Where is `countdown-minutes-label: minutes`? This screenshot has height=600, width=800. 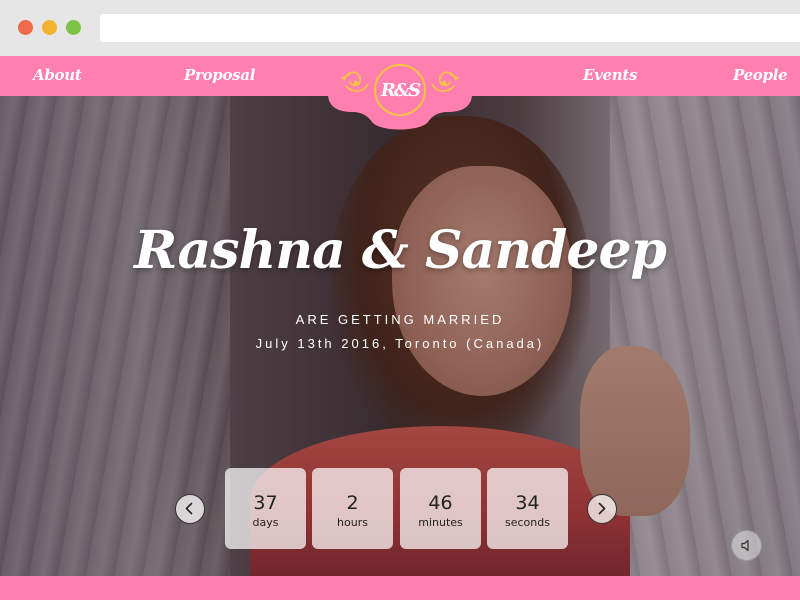
countdown-minutes-label: minutes is located at coordinates (440, 522).